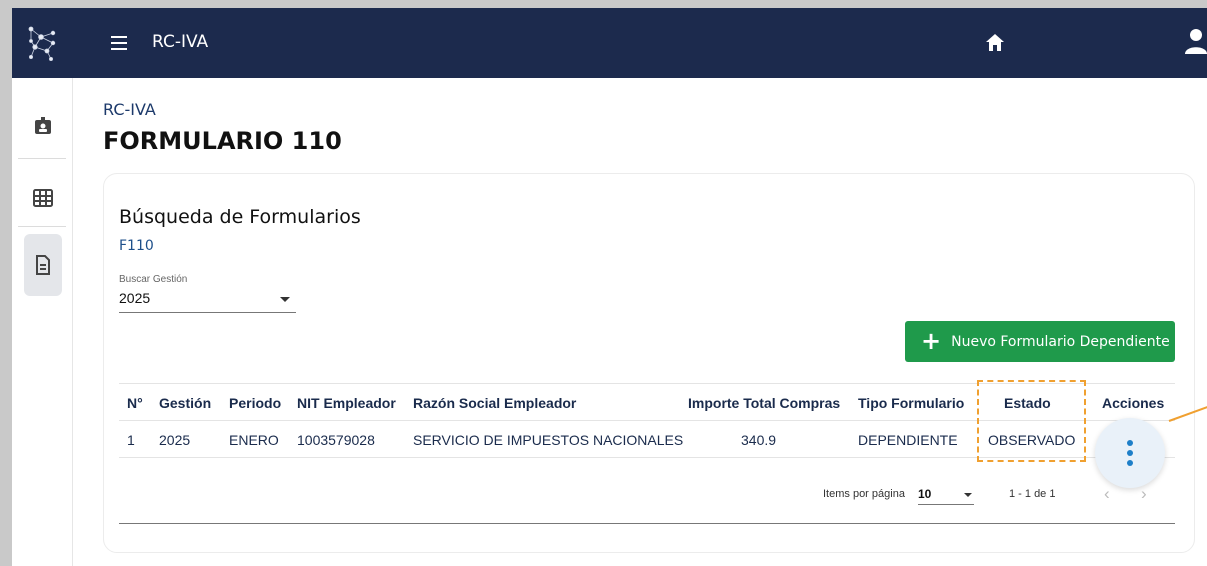 The image size is (1207, 566). Describe the element at coordinates (911, 403) in the screenshot. I see `col-header-tipo: Tipo Formulario` at that location.